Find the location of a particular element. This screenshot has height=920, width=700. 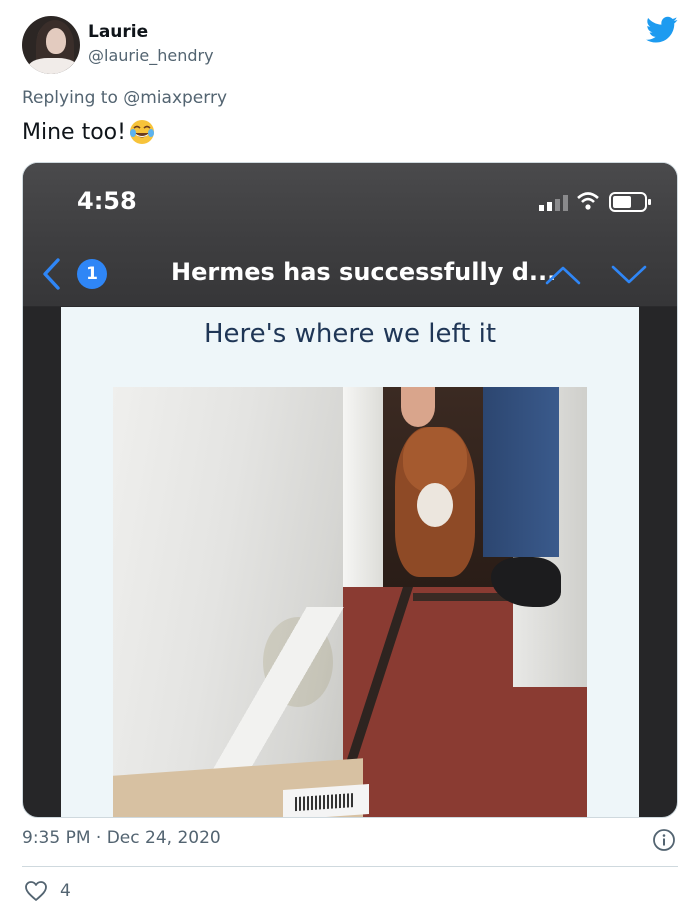

photo-door-frame is located at coordinates (363, 487).